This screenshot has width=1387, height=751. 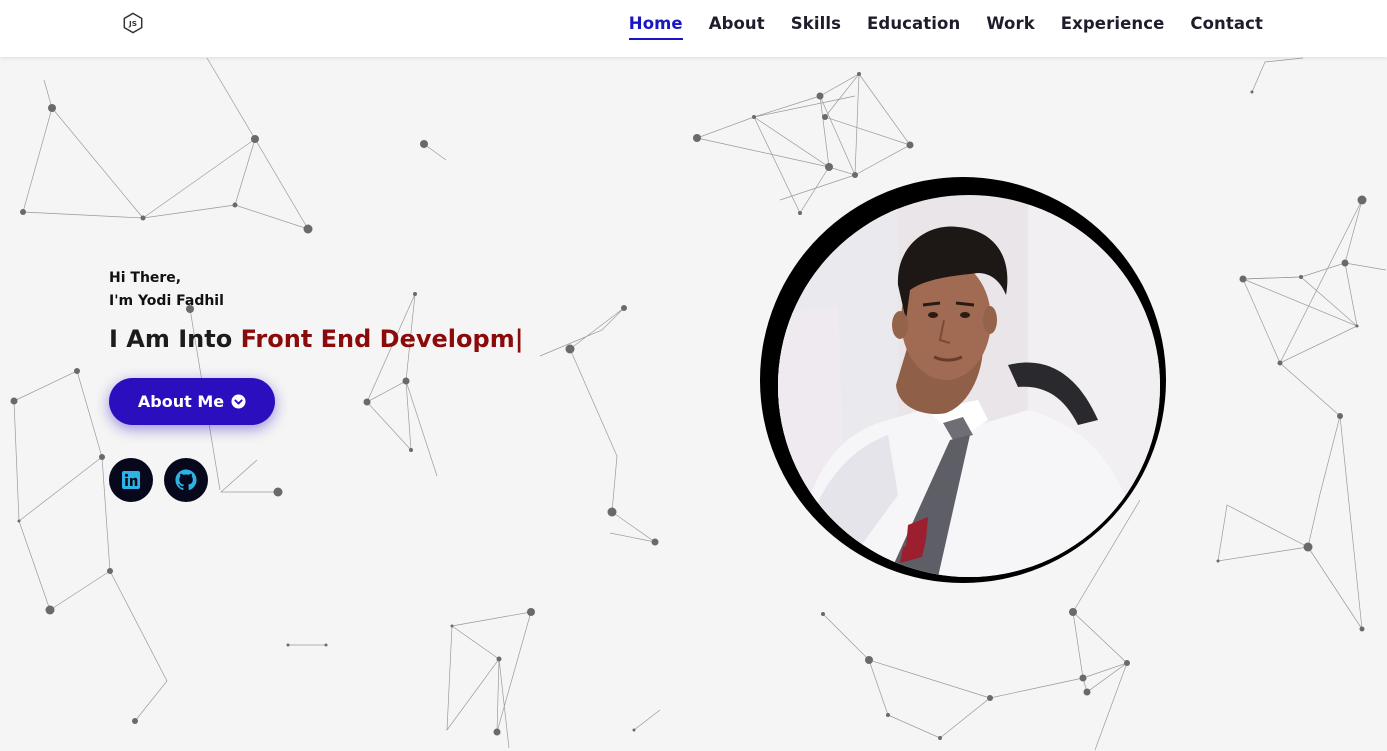 What do you see at coordinates (655, 27) in the screenshot?
I see `nav-link-home: Home` at bounding box center [655, 27].